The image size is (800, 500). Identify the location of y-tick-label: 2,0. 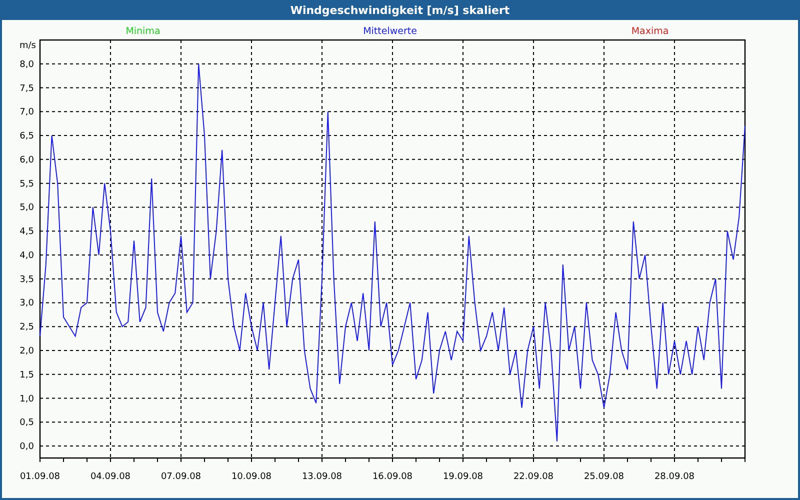
(27, 351).